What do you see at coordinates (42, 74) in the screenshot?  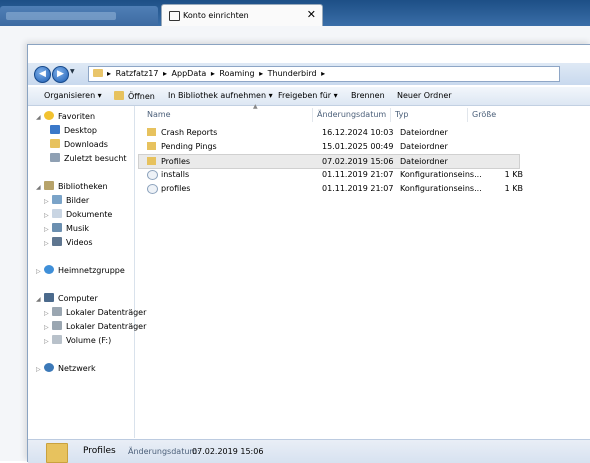 I see `back-button: ◀` at bounding box center [42, 74].